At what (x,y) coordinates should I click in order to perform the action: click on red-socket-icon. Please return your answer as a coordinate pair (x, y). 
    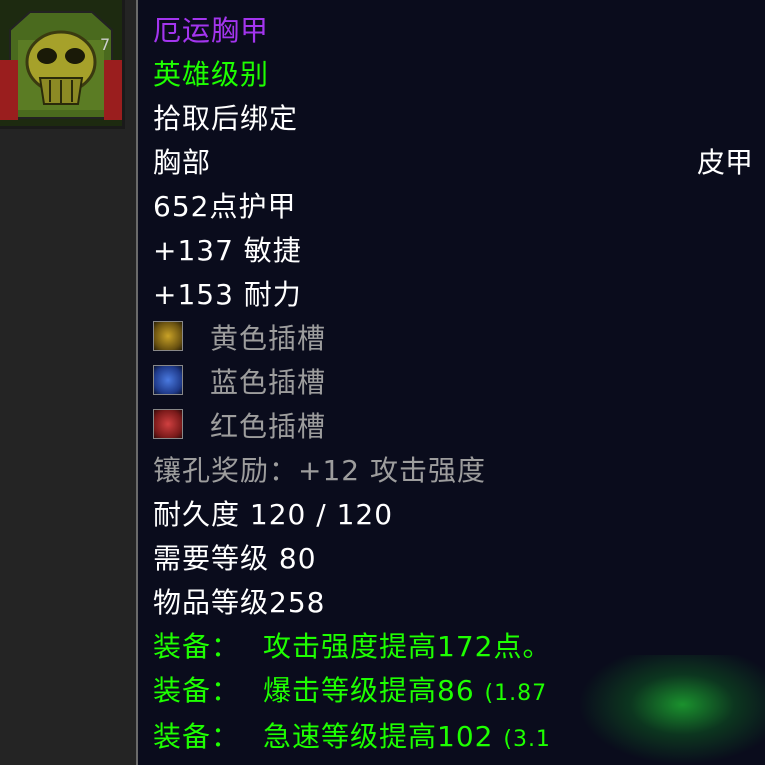
    Looking at the image, I should click on (168, 424).